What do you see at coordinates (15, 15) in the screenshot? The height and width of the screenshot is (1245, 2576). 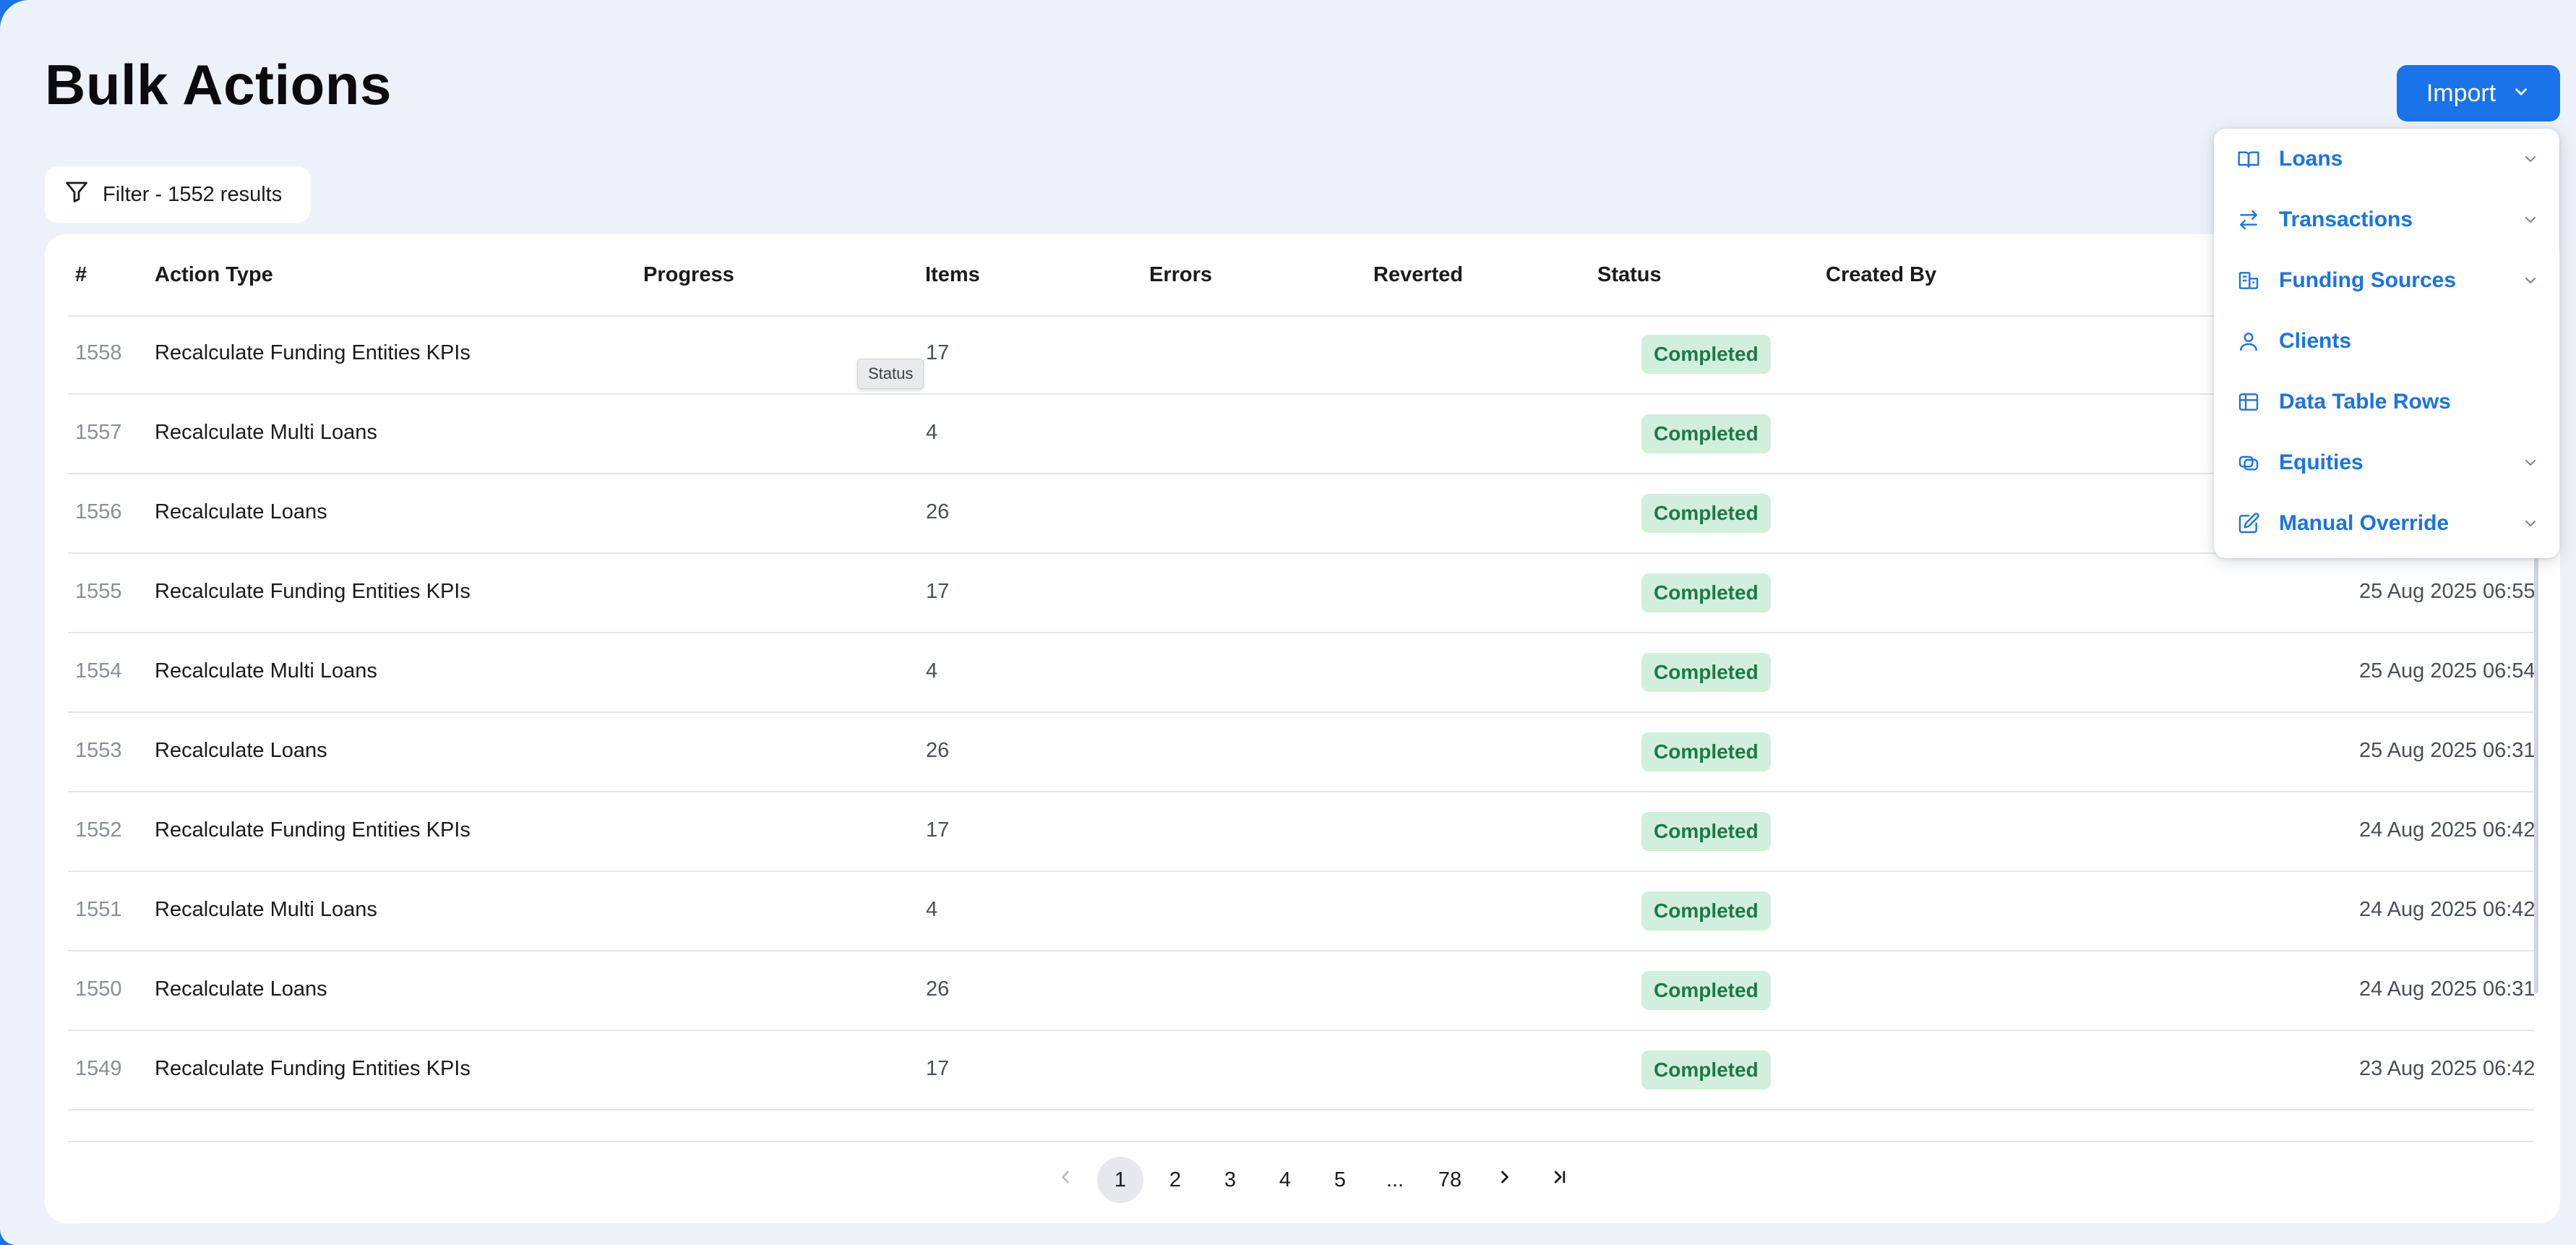 I see `corner-accent` at bounding box center [15, 15].